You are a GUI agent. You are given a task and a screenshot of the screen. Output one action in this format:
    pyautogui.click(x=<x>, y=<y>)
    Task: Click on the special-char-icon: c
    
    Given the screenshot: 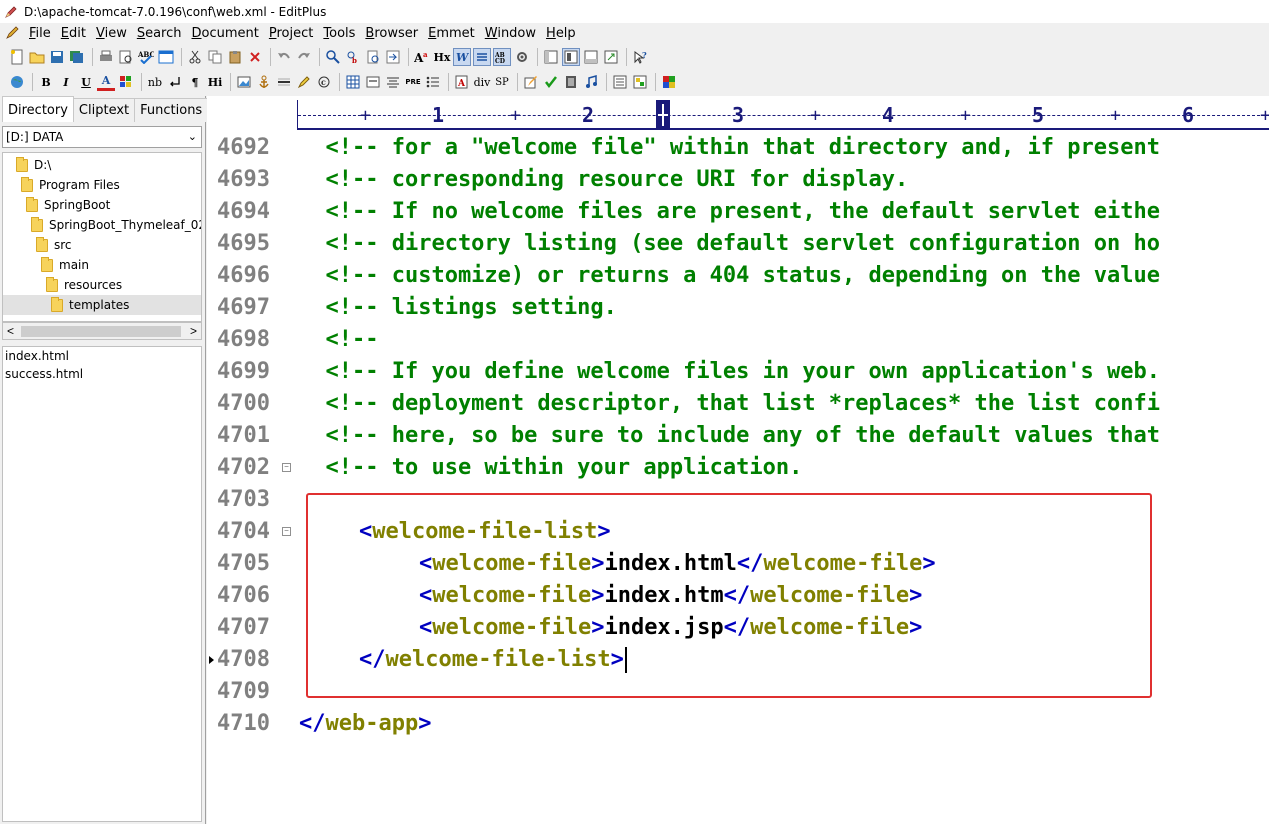 What is the action you would take?
    pyautogui.click(x=324, y=82)
    